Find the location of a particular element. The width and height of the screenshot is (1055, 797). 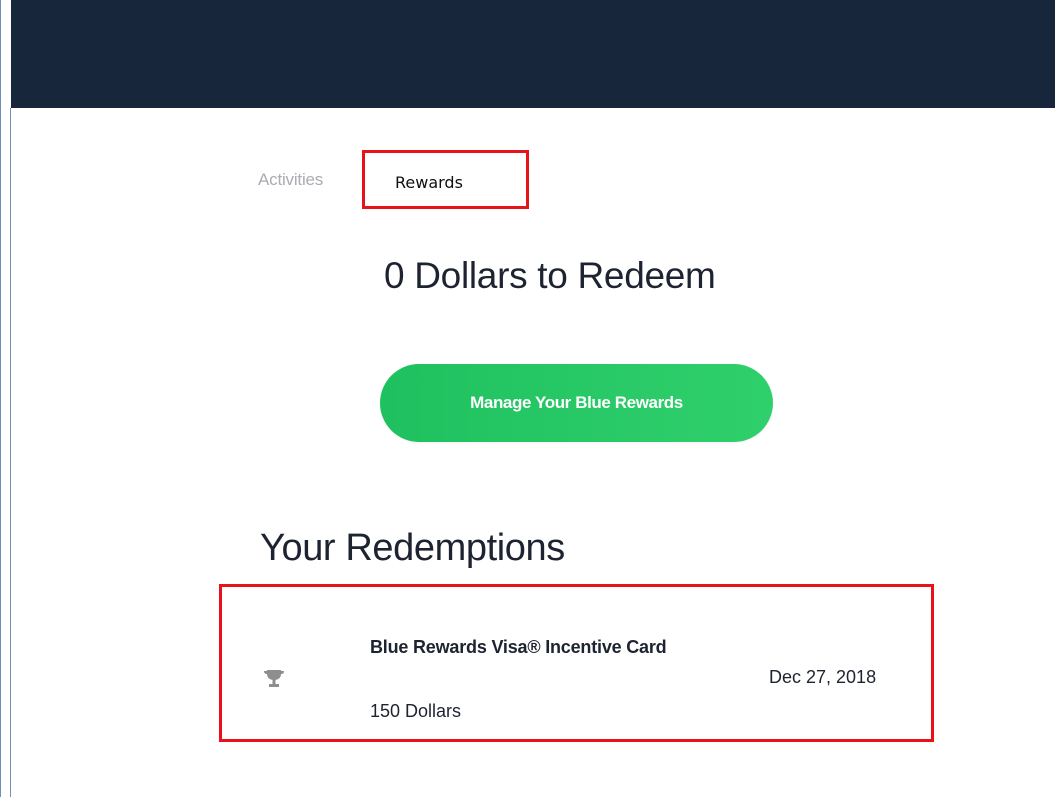

redemption-title: Blue Rewards Visa® Incentive Card is located at coordinates (518, 647).